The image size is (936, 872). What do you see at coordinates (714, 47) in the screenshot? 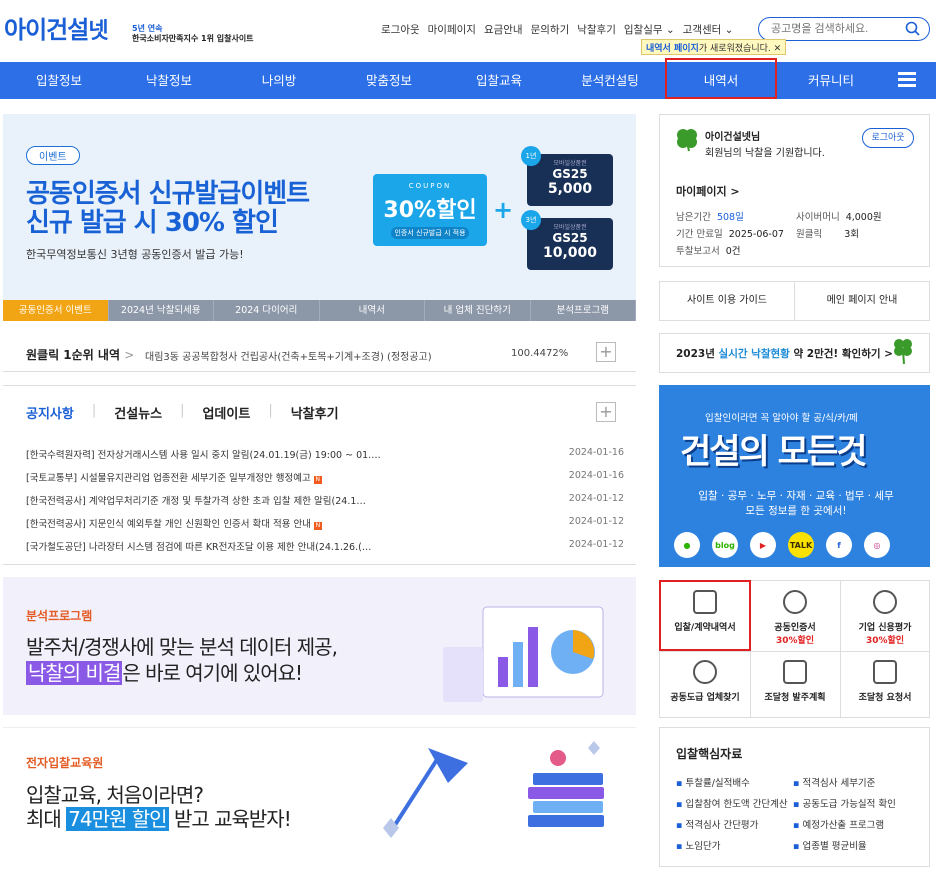
I see `new-feature-tooltip: 내역서 페이지가 새로워졌습니다. ✕` at bounding box center [714, 47].